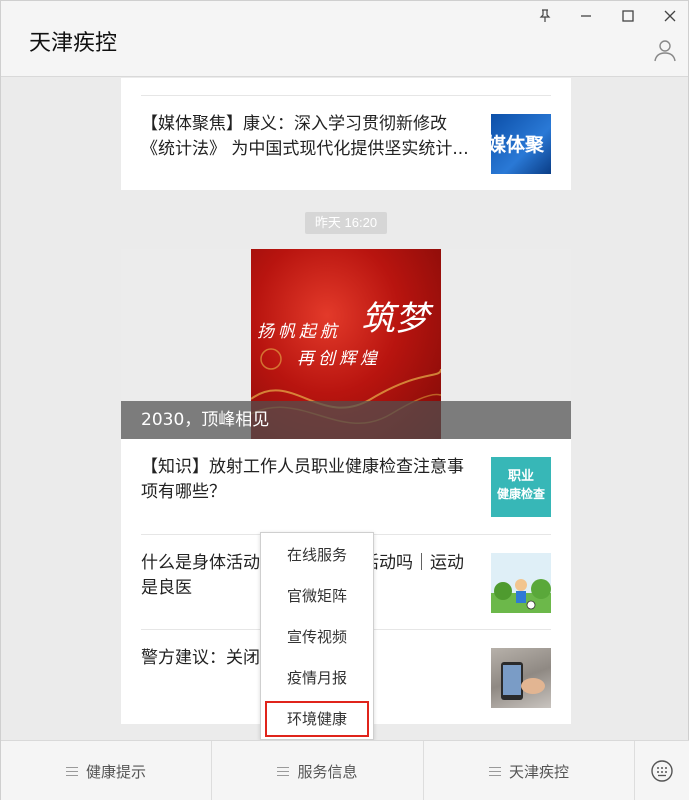 The height and width of the screenshot is (800, 689). I want to click on tab-service-info: 服务信息, so click(318, 770).